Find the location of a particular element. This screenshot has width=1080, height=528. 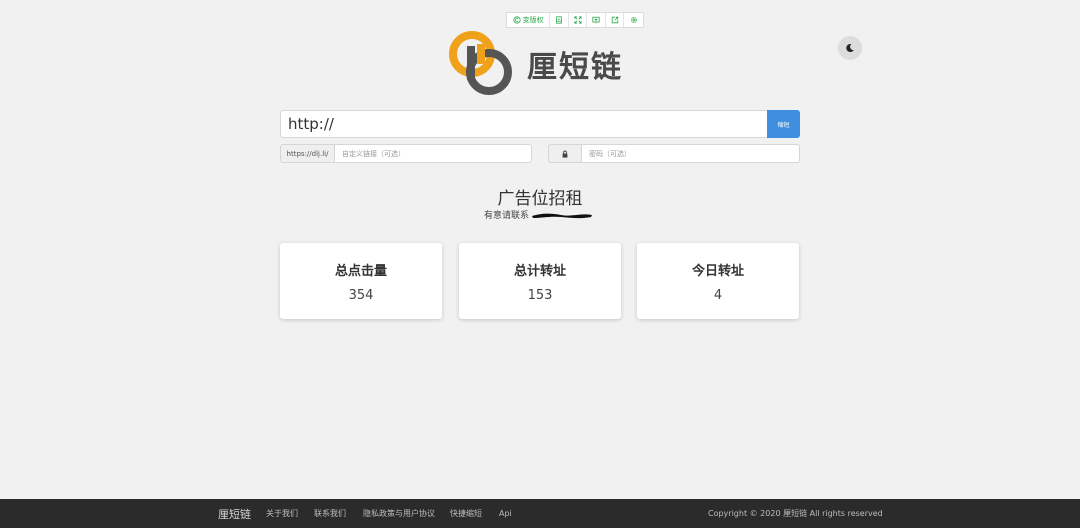

site-logo: 厘短链 is located at coordinates (540, 63).